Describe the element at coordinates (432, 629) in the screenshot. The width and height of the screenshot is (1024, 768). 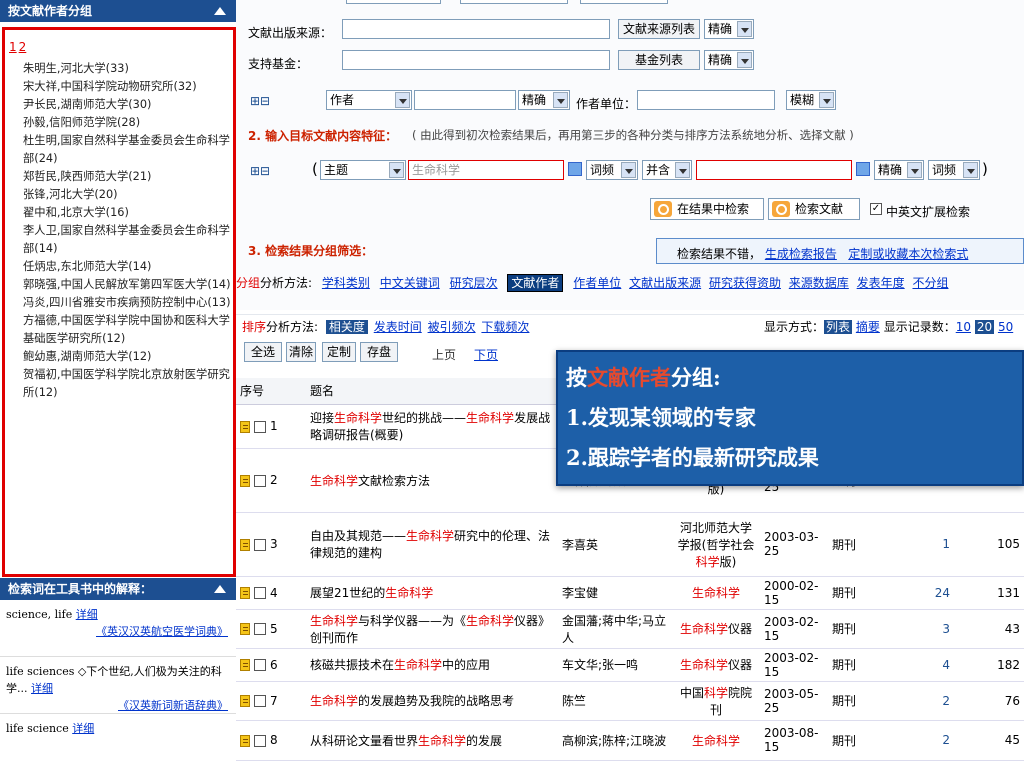
I see `title-cell: 生命科学与科学仪器——为《生命科学仪器》创刊而作` at that location.